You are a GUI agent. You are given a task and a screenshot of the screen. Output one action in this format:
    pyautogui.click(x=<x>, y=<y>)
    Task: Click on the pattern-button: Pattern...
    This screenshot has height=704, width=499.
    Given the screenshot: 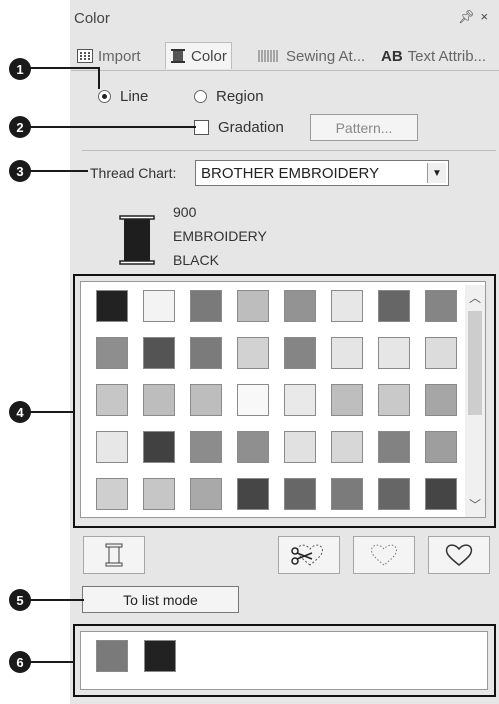 What is the action you would take?
    pyautogui.click(x=364, y=127)
    